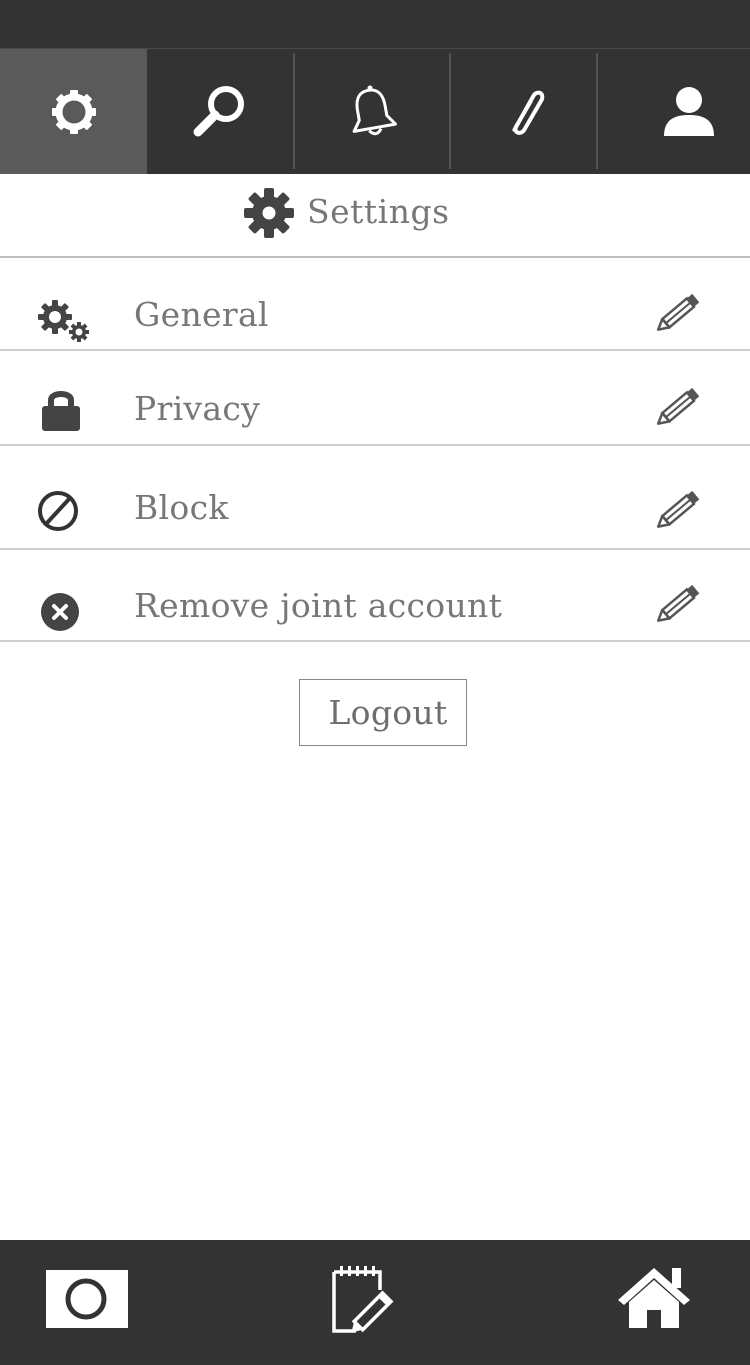 This screenshot has height=1365, width=750. Describe the element at coordinates (527, 112) in the screenshot. I see `paperclip-icon` at that location.